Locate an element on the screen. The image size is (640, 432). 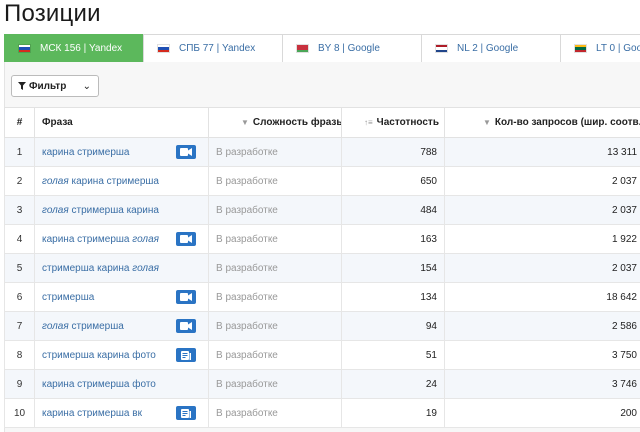
frequency-cell: 19 is located at coordinates (393, 413).